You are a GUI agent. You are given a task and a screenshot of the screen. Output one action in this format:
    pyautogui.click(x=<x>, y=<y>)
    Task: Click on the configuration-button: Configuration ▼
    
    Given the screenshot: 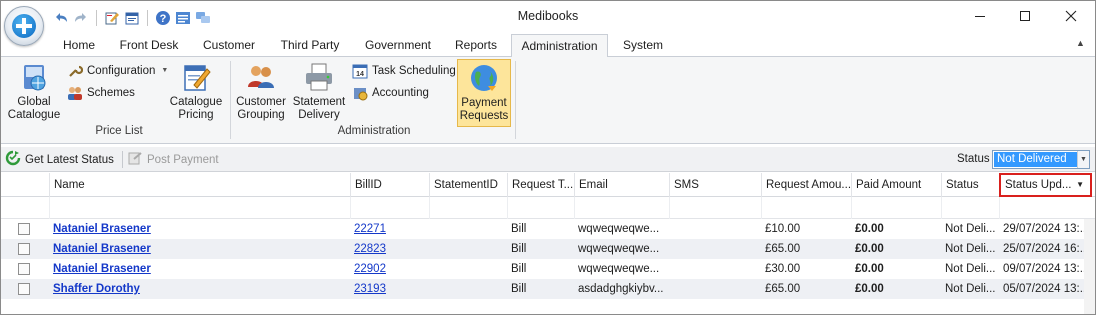 What is the action you would take?
    pyautogui.click(x=117, y=71)
    